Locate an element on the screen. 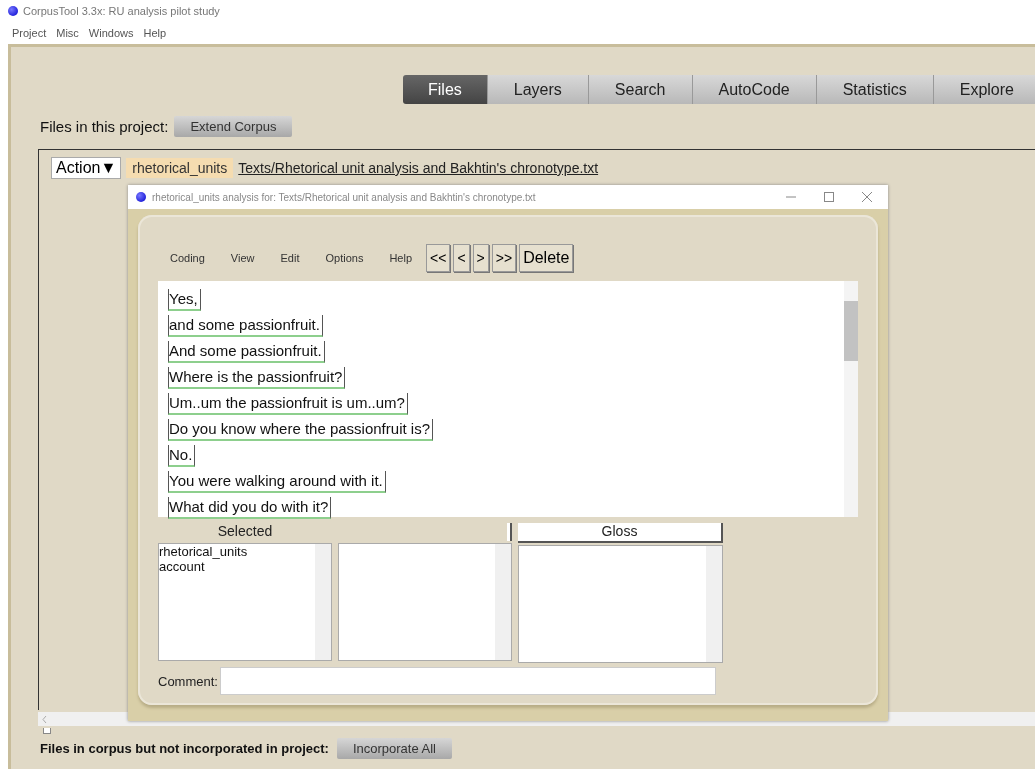 The width and height of the screenshot is (1035, 769). window-title: CorpusTool 3.3x: RU analysis pilot study is located at coordinates (121, 11).